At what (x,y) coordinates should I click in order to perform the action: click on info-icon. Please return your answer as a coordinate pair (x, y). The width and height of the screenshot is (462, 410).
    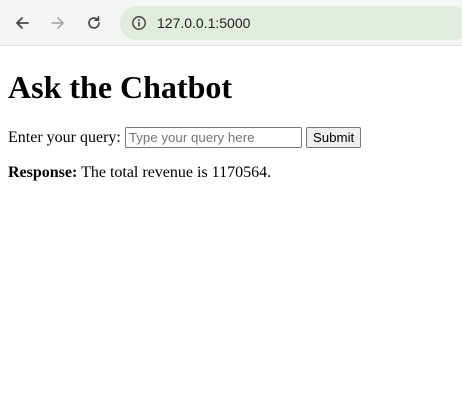
    Looking at the image, I should click on (139, 23).